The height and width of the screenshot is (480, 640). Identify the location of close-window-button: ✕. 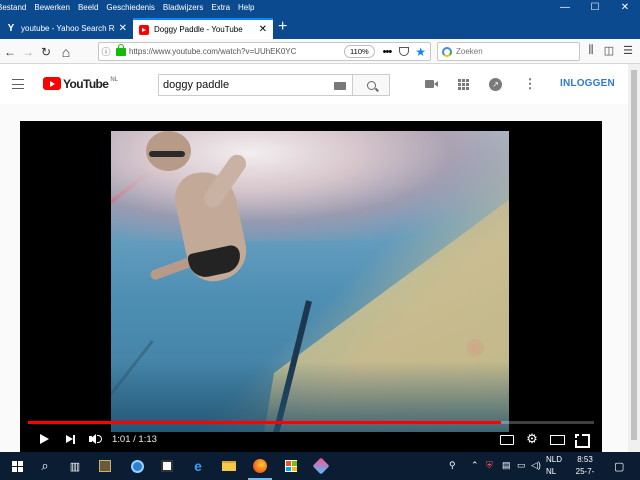
(625, 7).